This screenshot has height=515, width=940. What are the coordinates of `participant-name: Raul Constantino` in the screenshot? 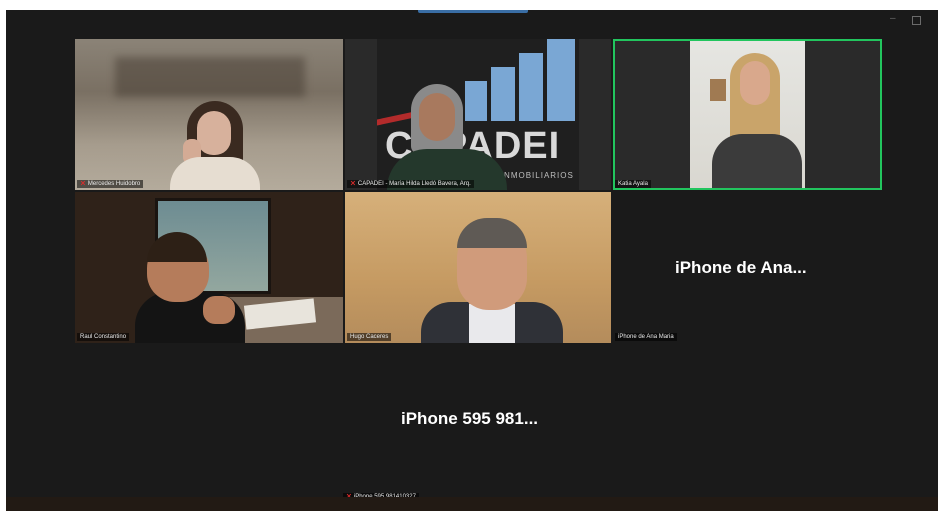 It's located at (103, 337).